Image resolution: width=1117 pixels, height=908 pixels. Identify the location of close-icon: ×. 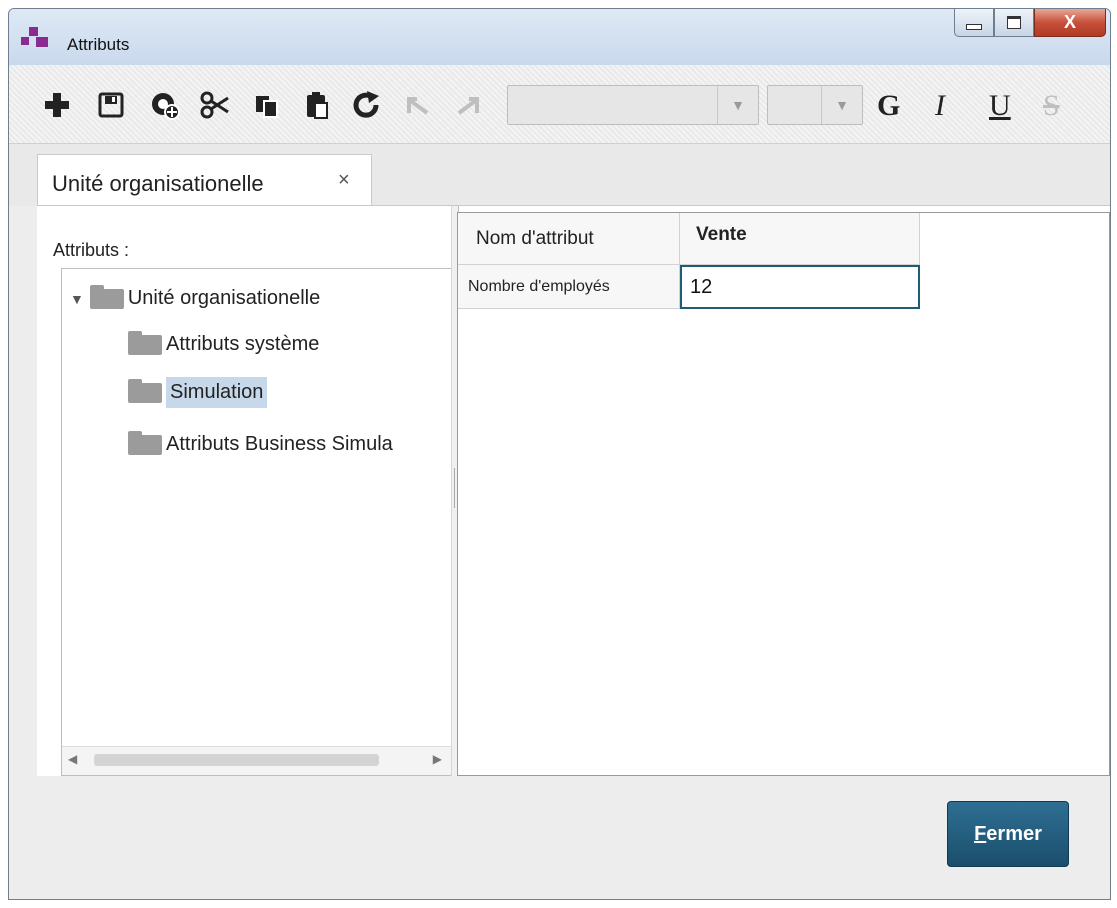
(344, 180).